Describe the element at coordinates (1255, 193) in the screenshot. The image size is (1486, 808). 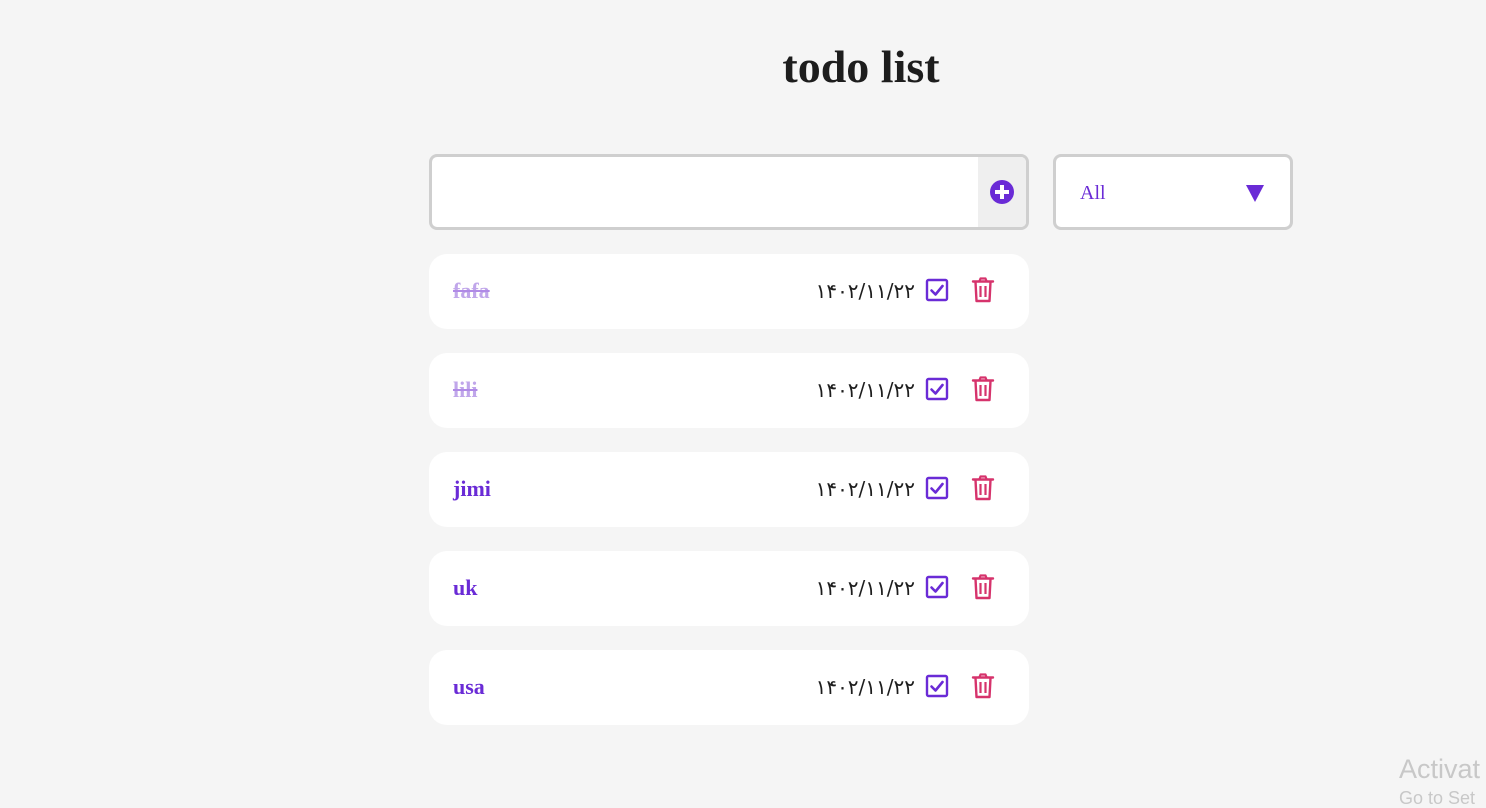
I see `triangle-down-icon` at that location.